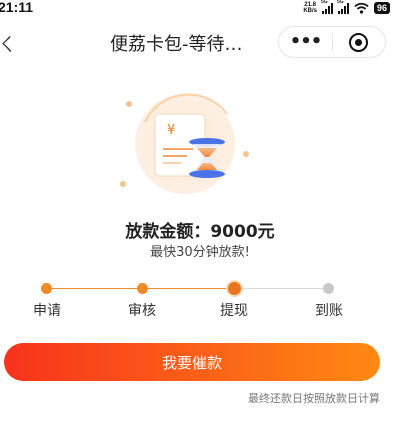 This screenshot has height=427, width=400. What do you see at coordinates (310, 11) in the screenshot?
I see `network-speed-unit: KB/s` at bounding box center [310, 11].